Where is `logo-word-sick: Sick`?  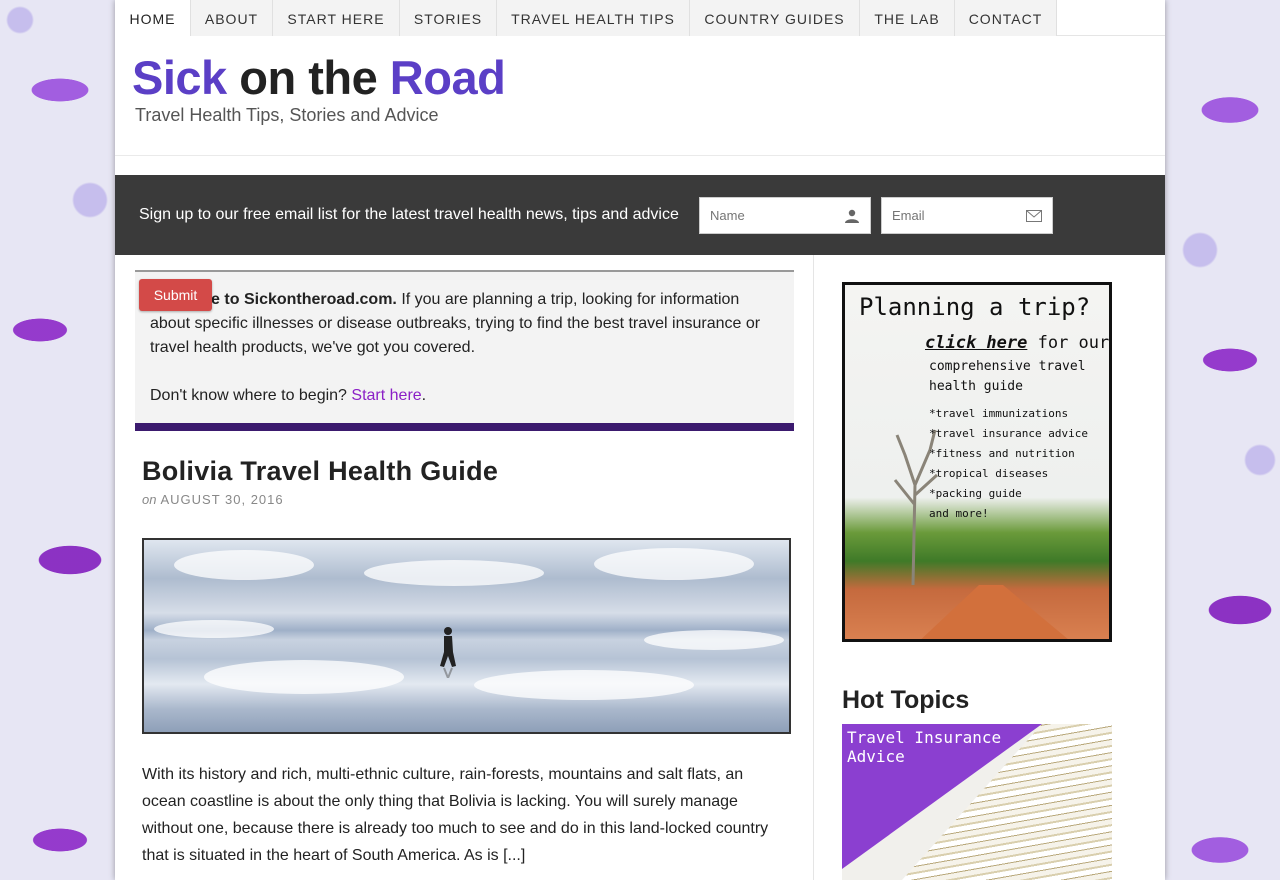
logo-word-sick: Sick is located at coordinates (179, 77).